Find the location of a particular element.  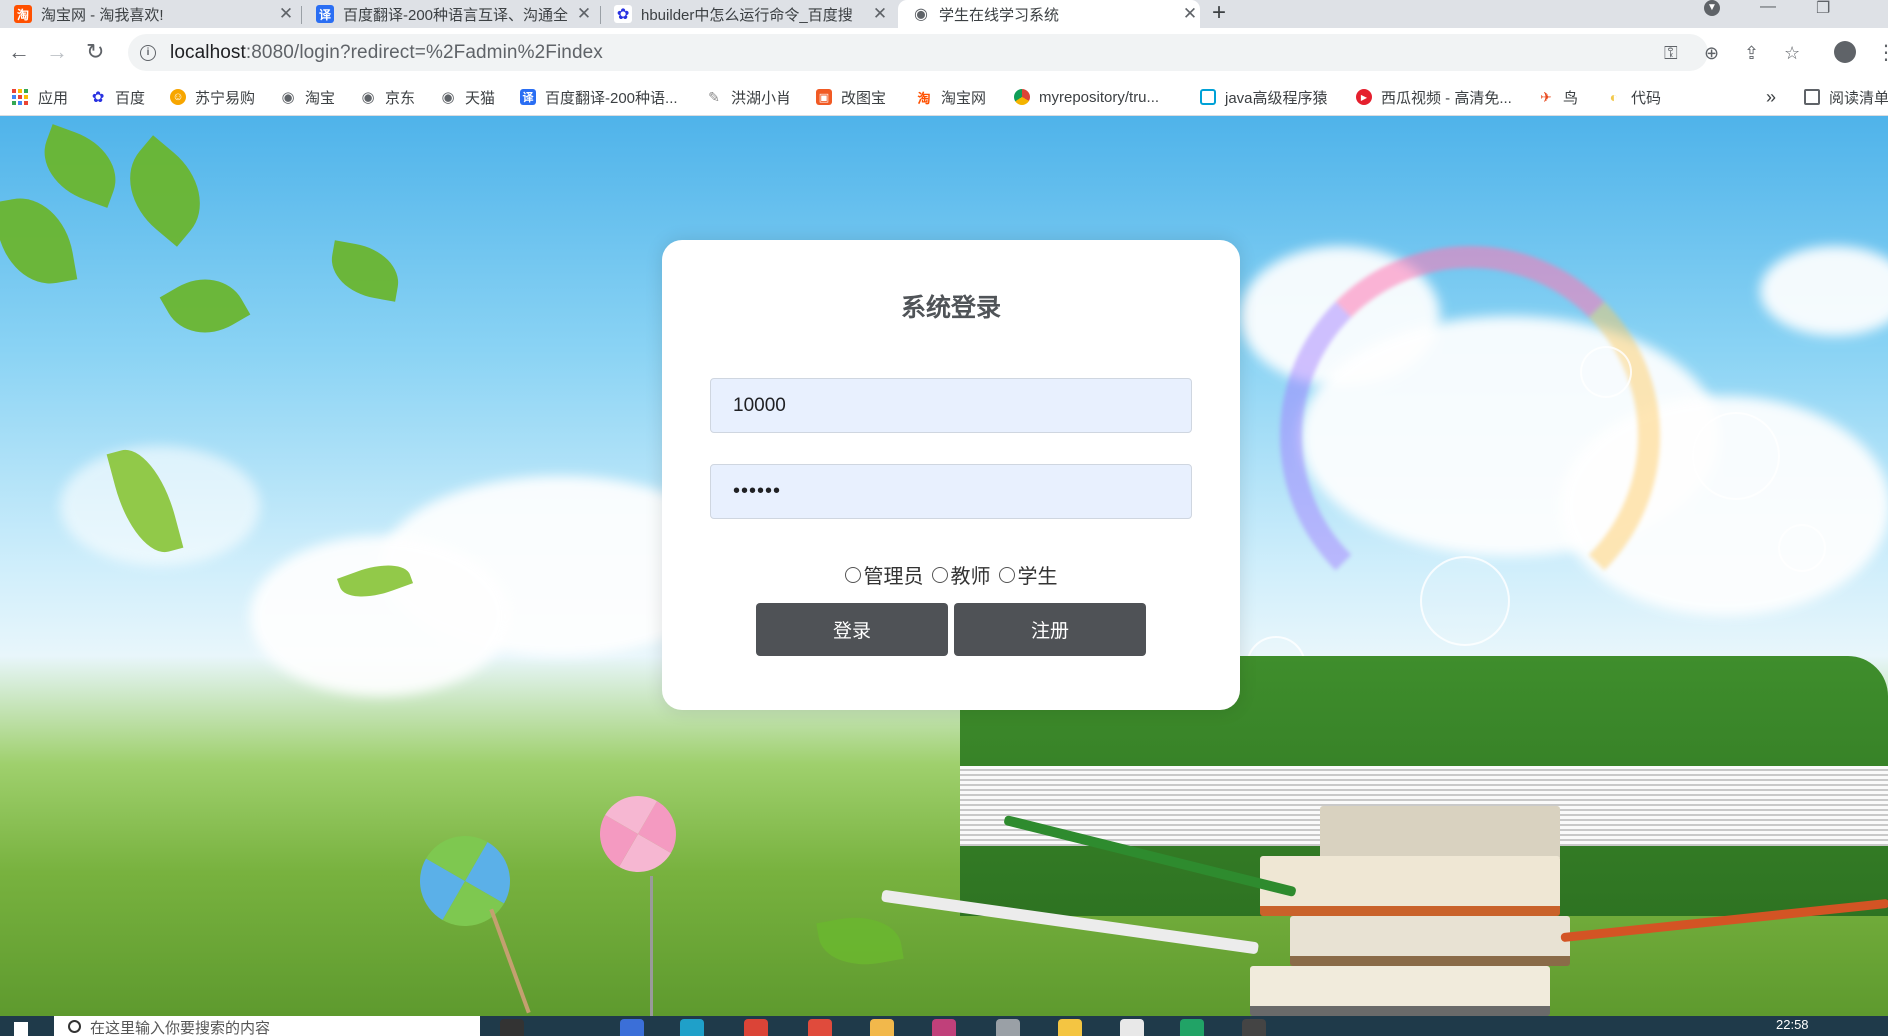

bookmark-jd: ◉ 京东 is located at coordinates (387, 97).